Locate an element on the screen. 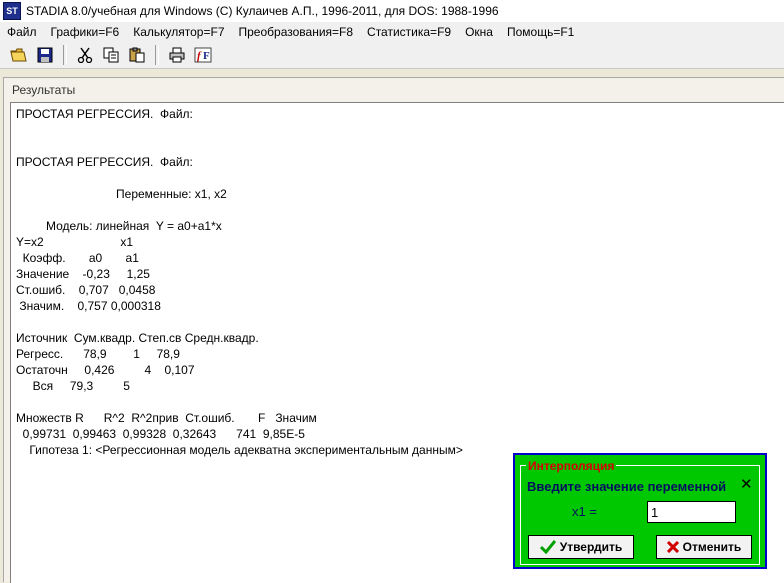 The width and height of the screenshot is (784, 583). menu-transformations: Преобразования=F8 is located at coordinates (296, 32).